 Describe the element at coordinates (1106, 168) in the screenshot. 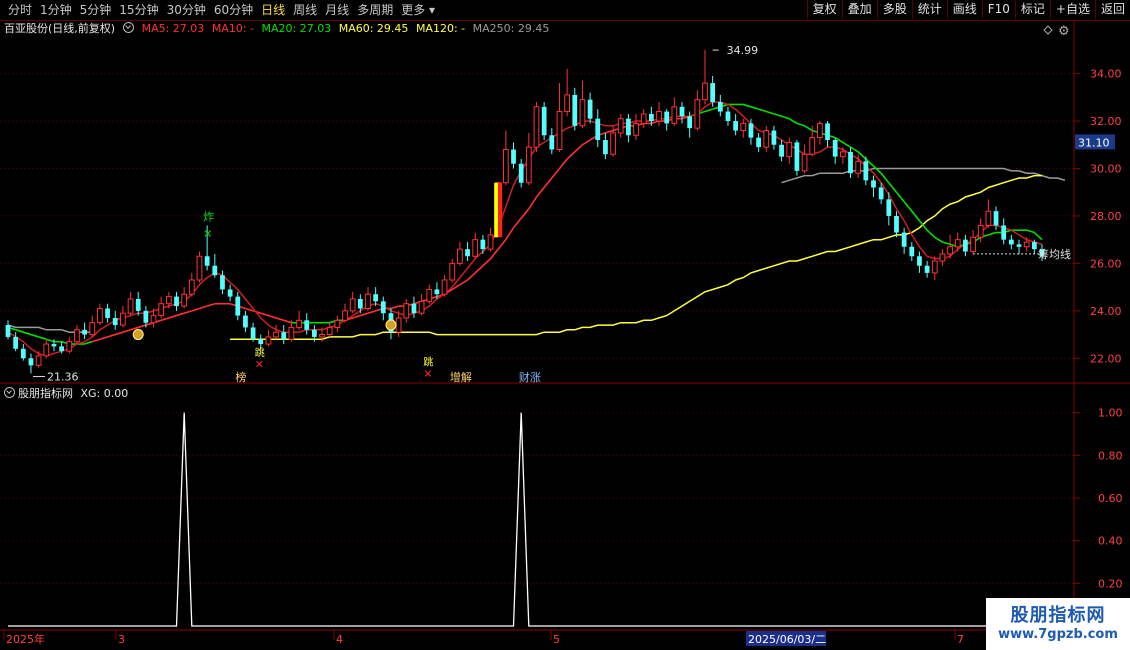

I see `price-tick-label: 30.00` at that location.